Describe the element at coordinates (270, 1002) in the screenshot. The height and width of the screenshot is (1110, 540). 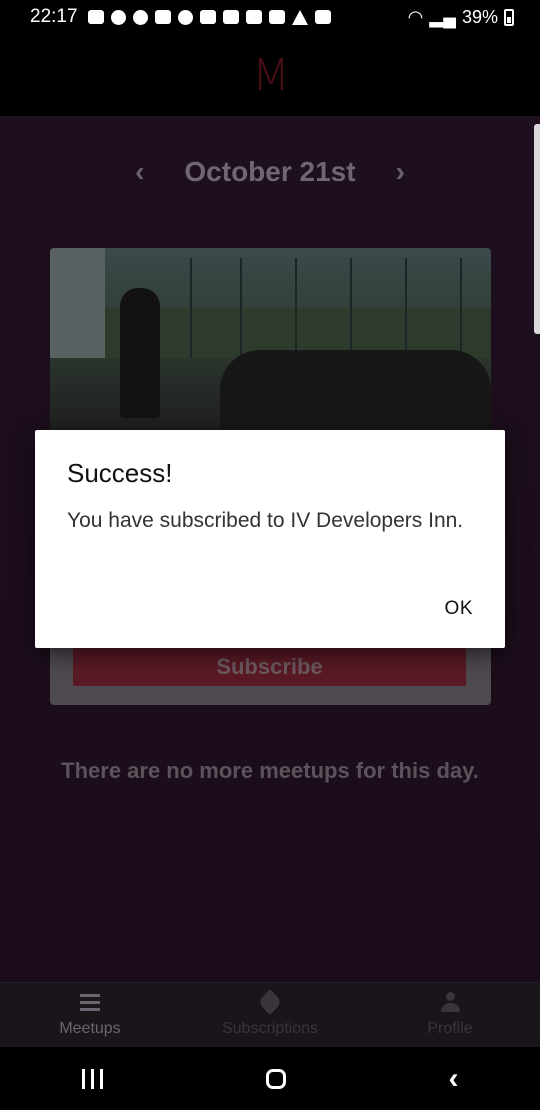
I see `tag-icon` at that location.